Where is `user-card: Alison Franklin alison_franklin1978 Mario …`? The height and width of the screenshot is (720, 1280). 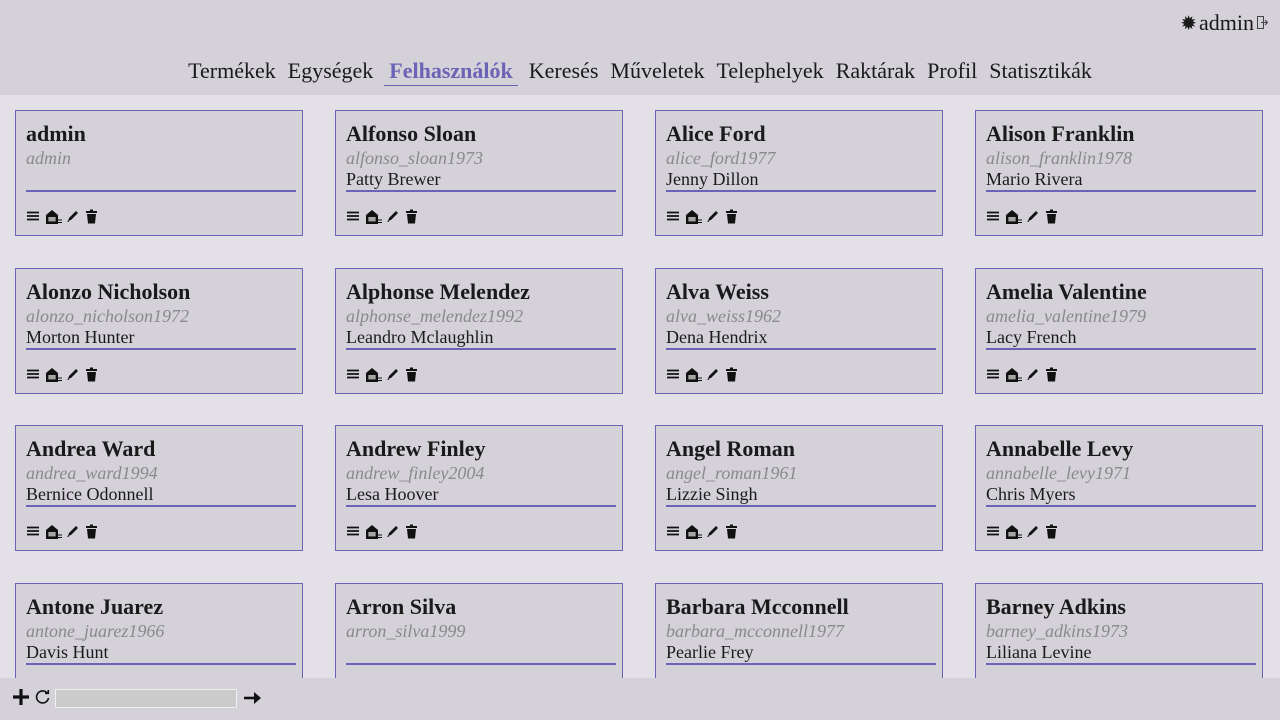 user-card: Alison Franklin alison_franklin1978 Mario … is located at coordinates (1119, 173).